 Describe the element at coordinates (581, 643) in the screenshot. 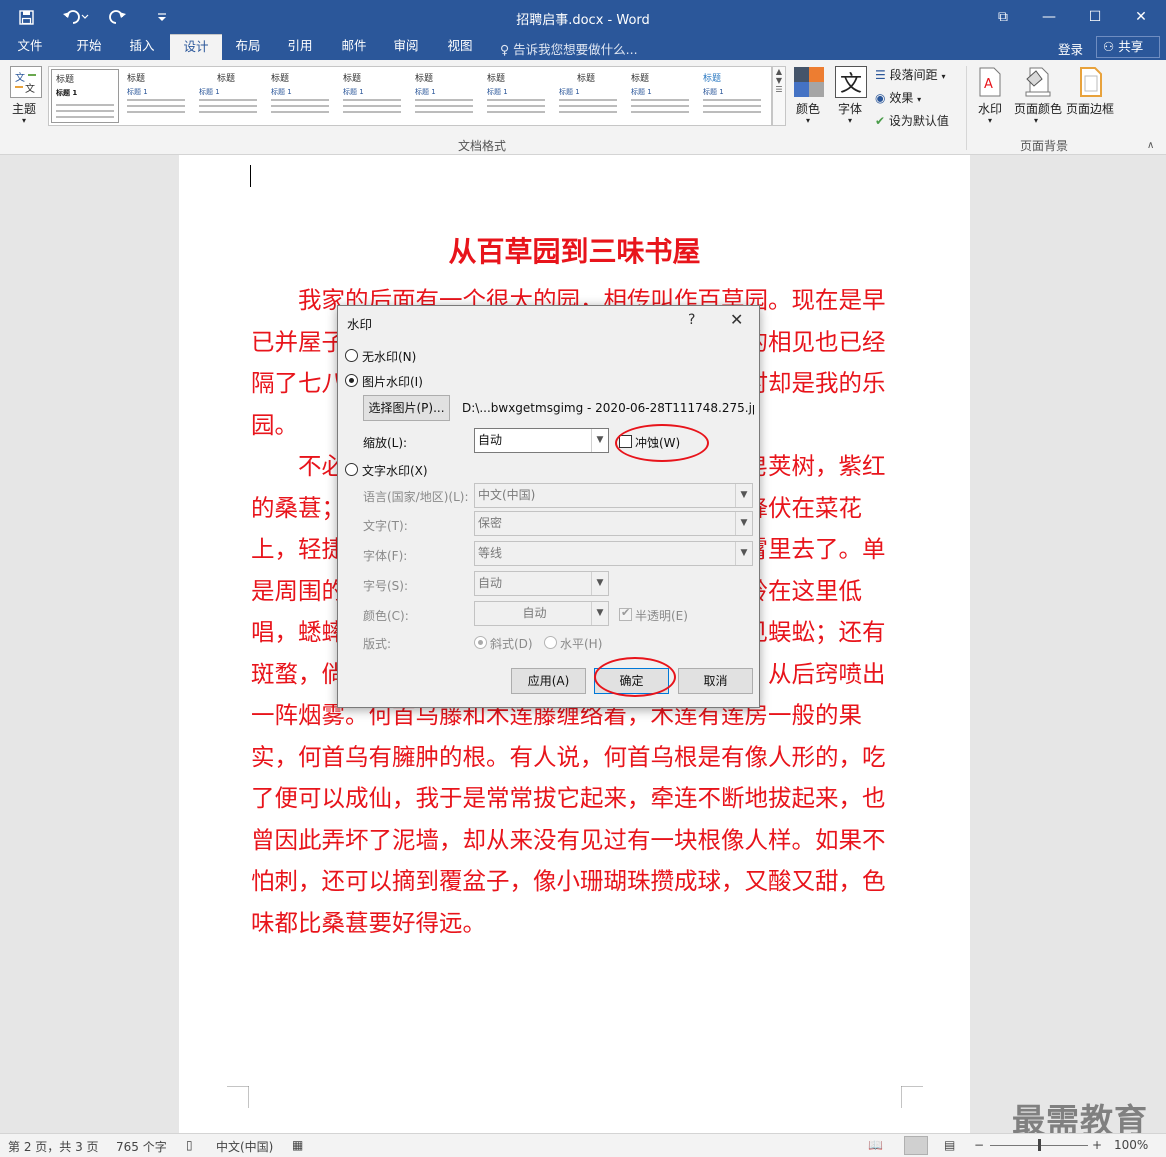

I see `horizontal-label: 水平(H)` at that location.